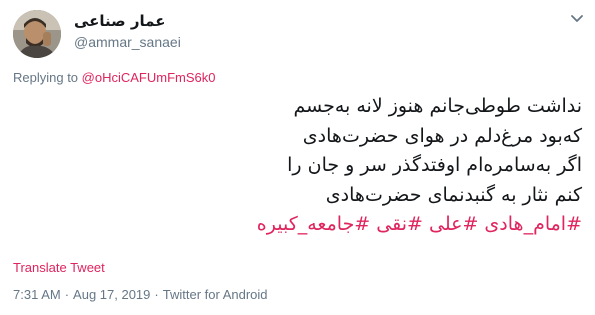  Describe the element at coordinates (215, 294) in the screenshot. I see `tweet-source: Twitter for Android` at that location.